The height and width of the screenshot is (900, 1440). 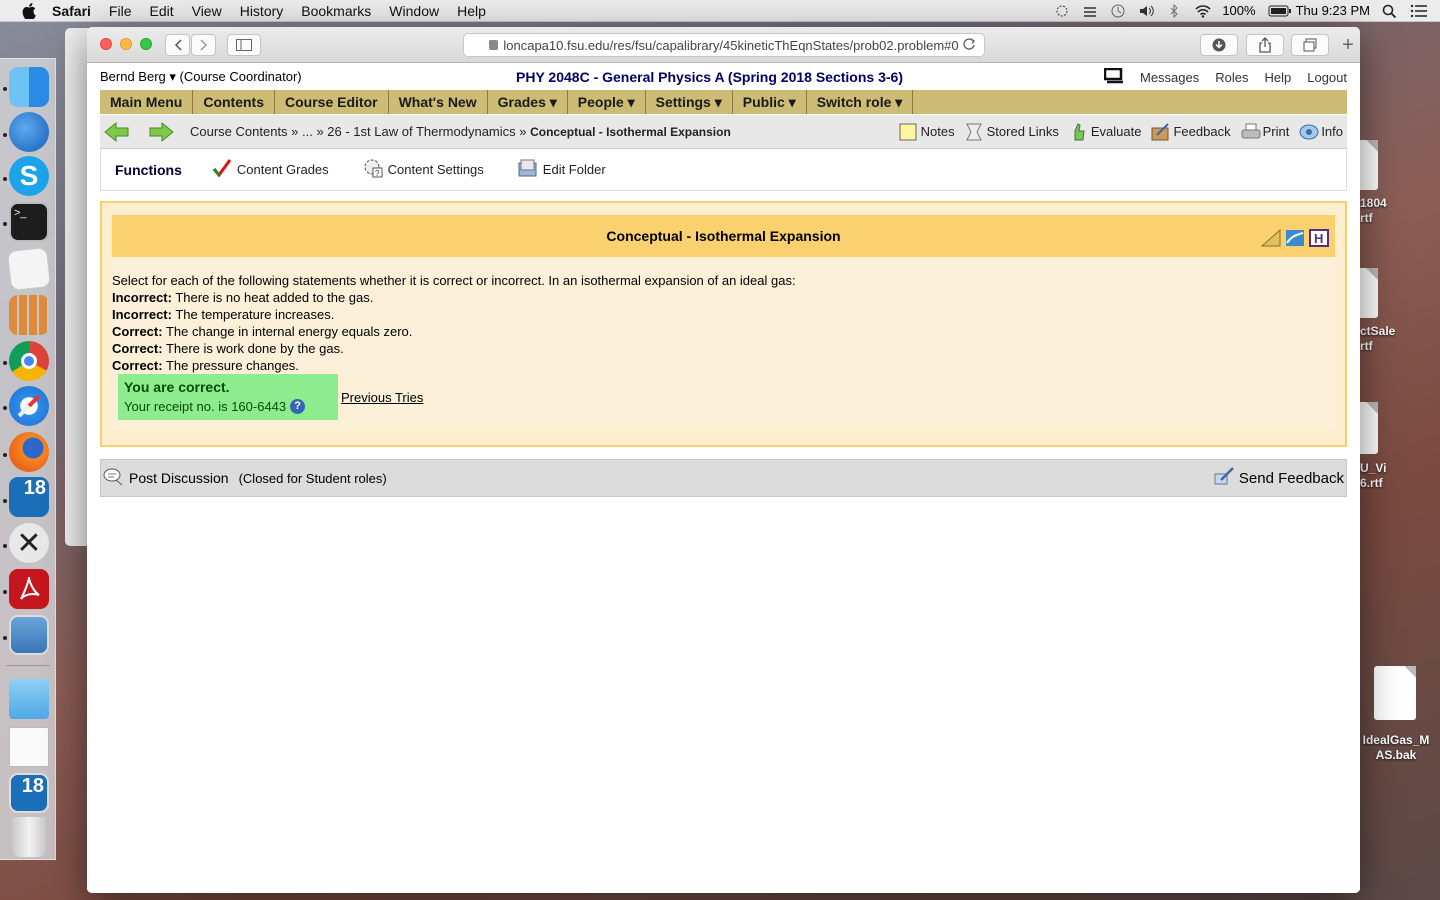 What do you see at coordinates (562, 169) in the screenshot?
I see `edit-folder-link: Edit Folder` at bounding box center [562, 169].